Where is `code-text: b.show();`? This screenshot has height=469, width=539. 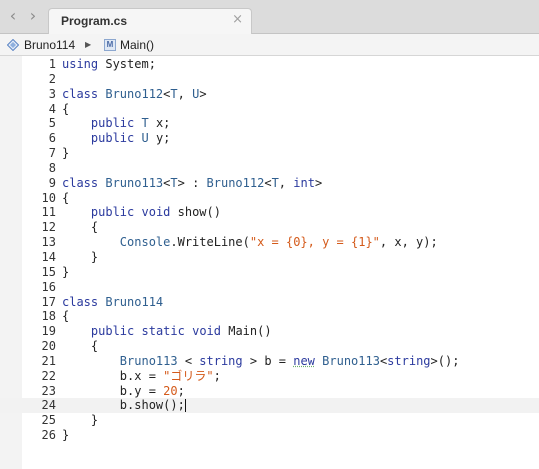 code-text: b.show(); is located at coordinates (124, 405).